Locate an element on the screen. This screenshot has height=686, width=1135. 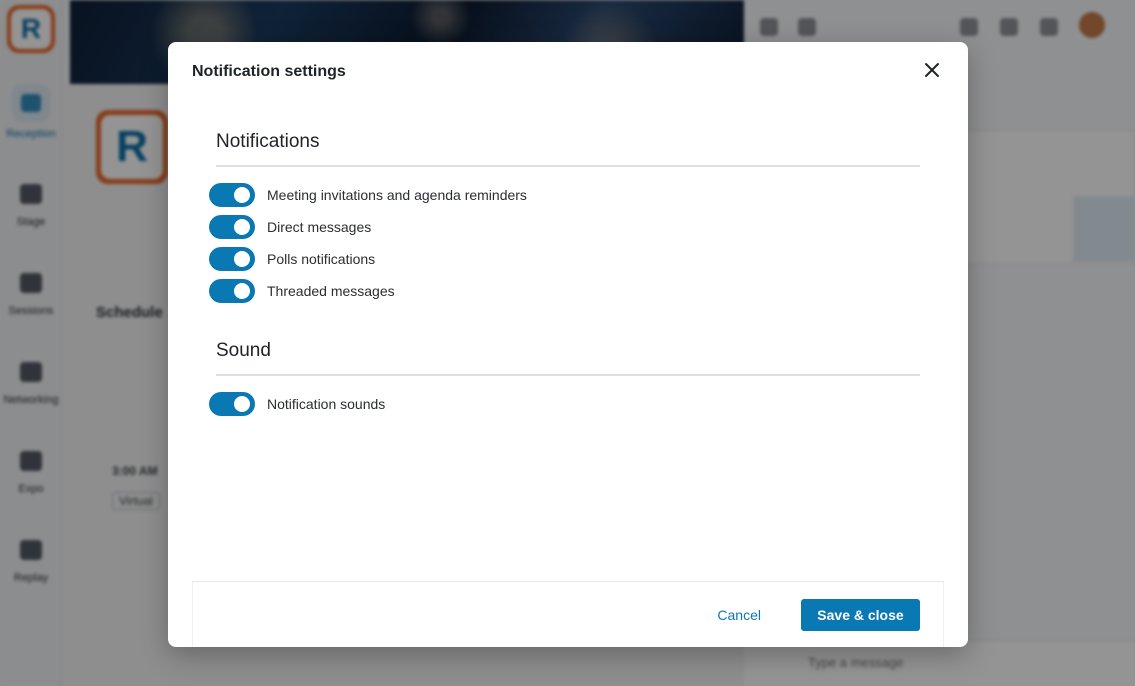
notifications-section: Notifications is located at coordinates (568, 149).